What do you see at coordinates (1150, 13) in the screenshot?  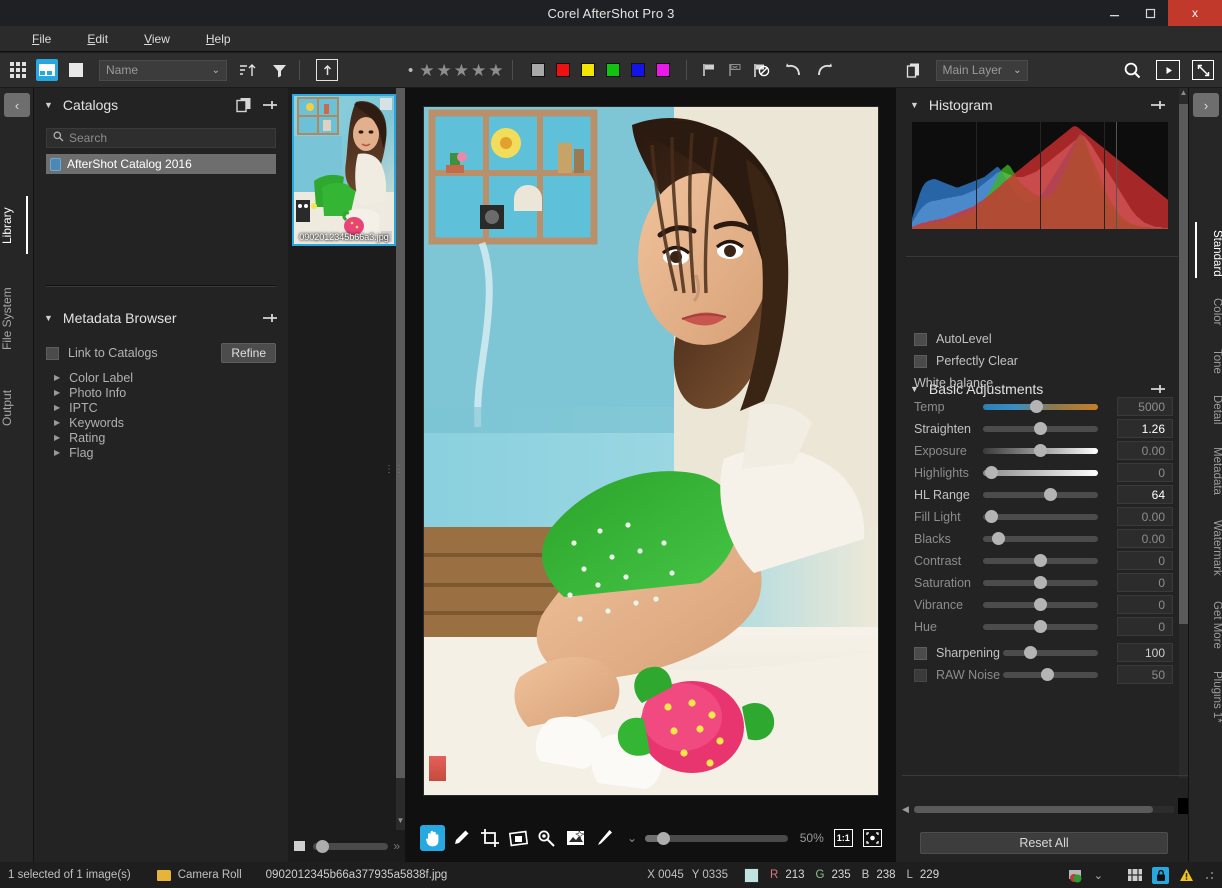 I see `maximize-button` at bounding box center [1150, 13].